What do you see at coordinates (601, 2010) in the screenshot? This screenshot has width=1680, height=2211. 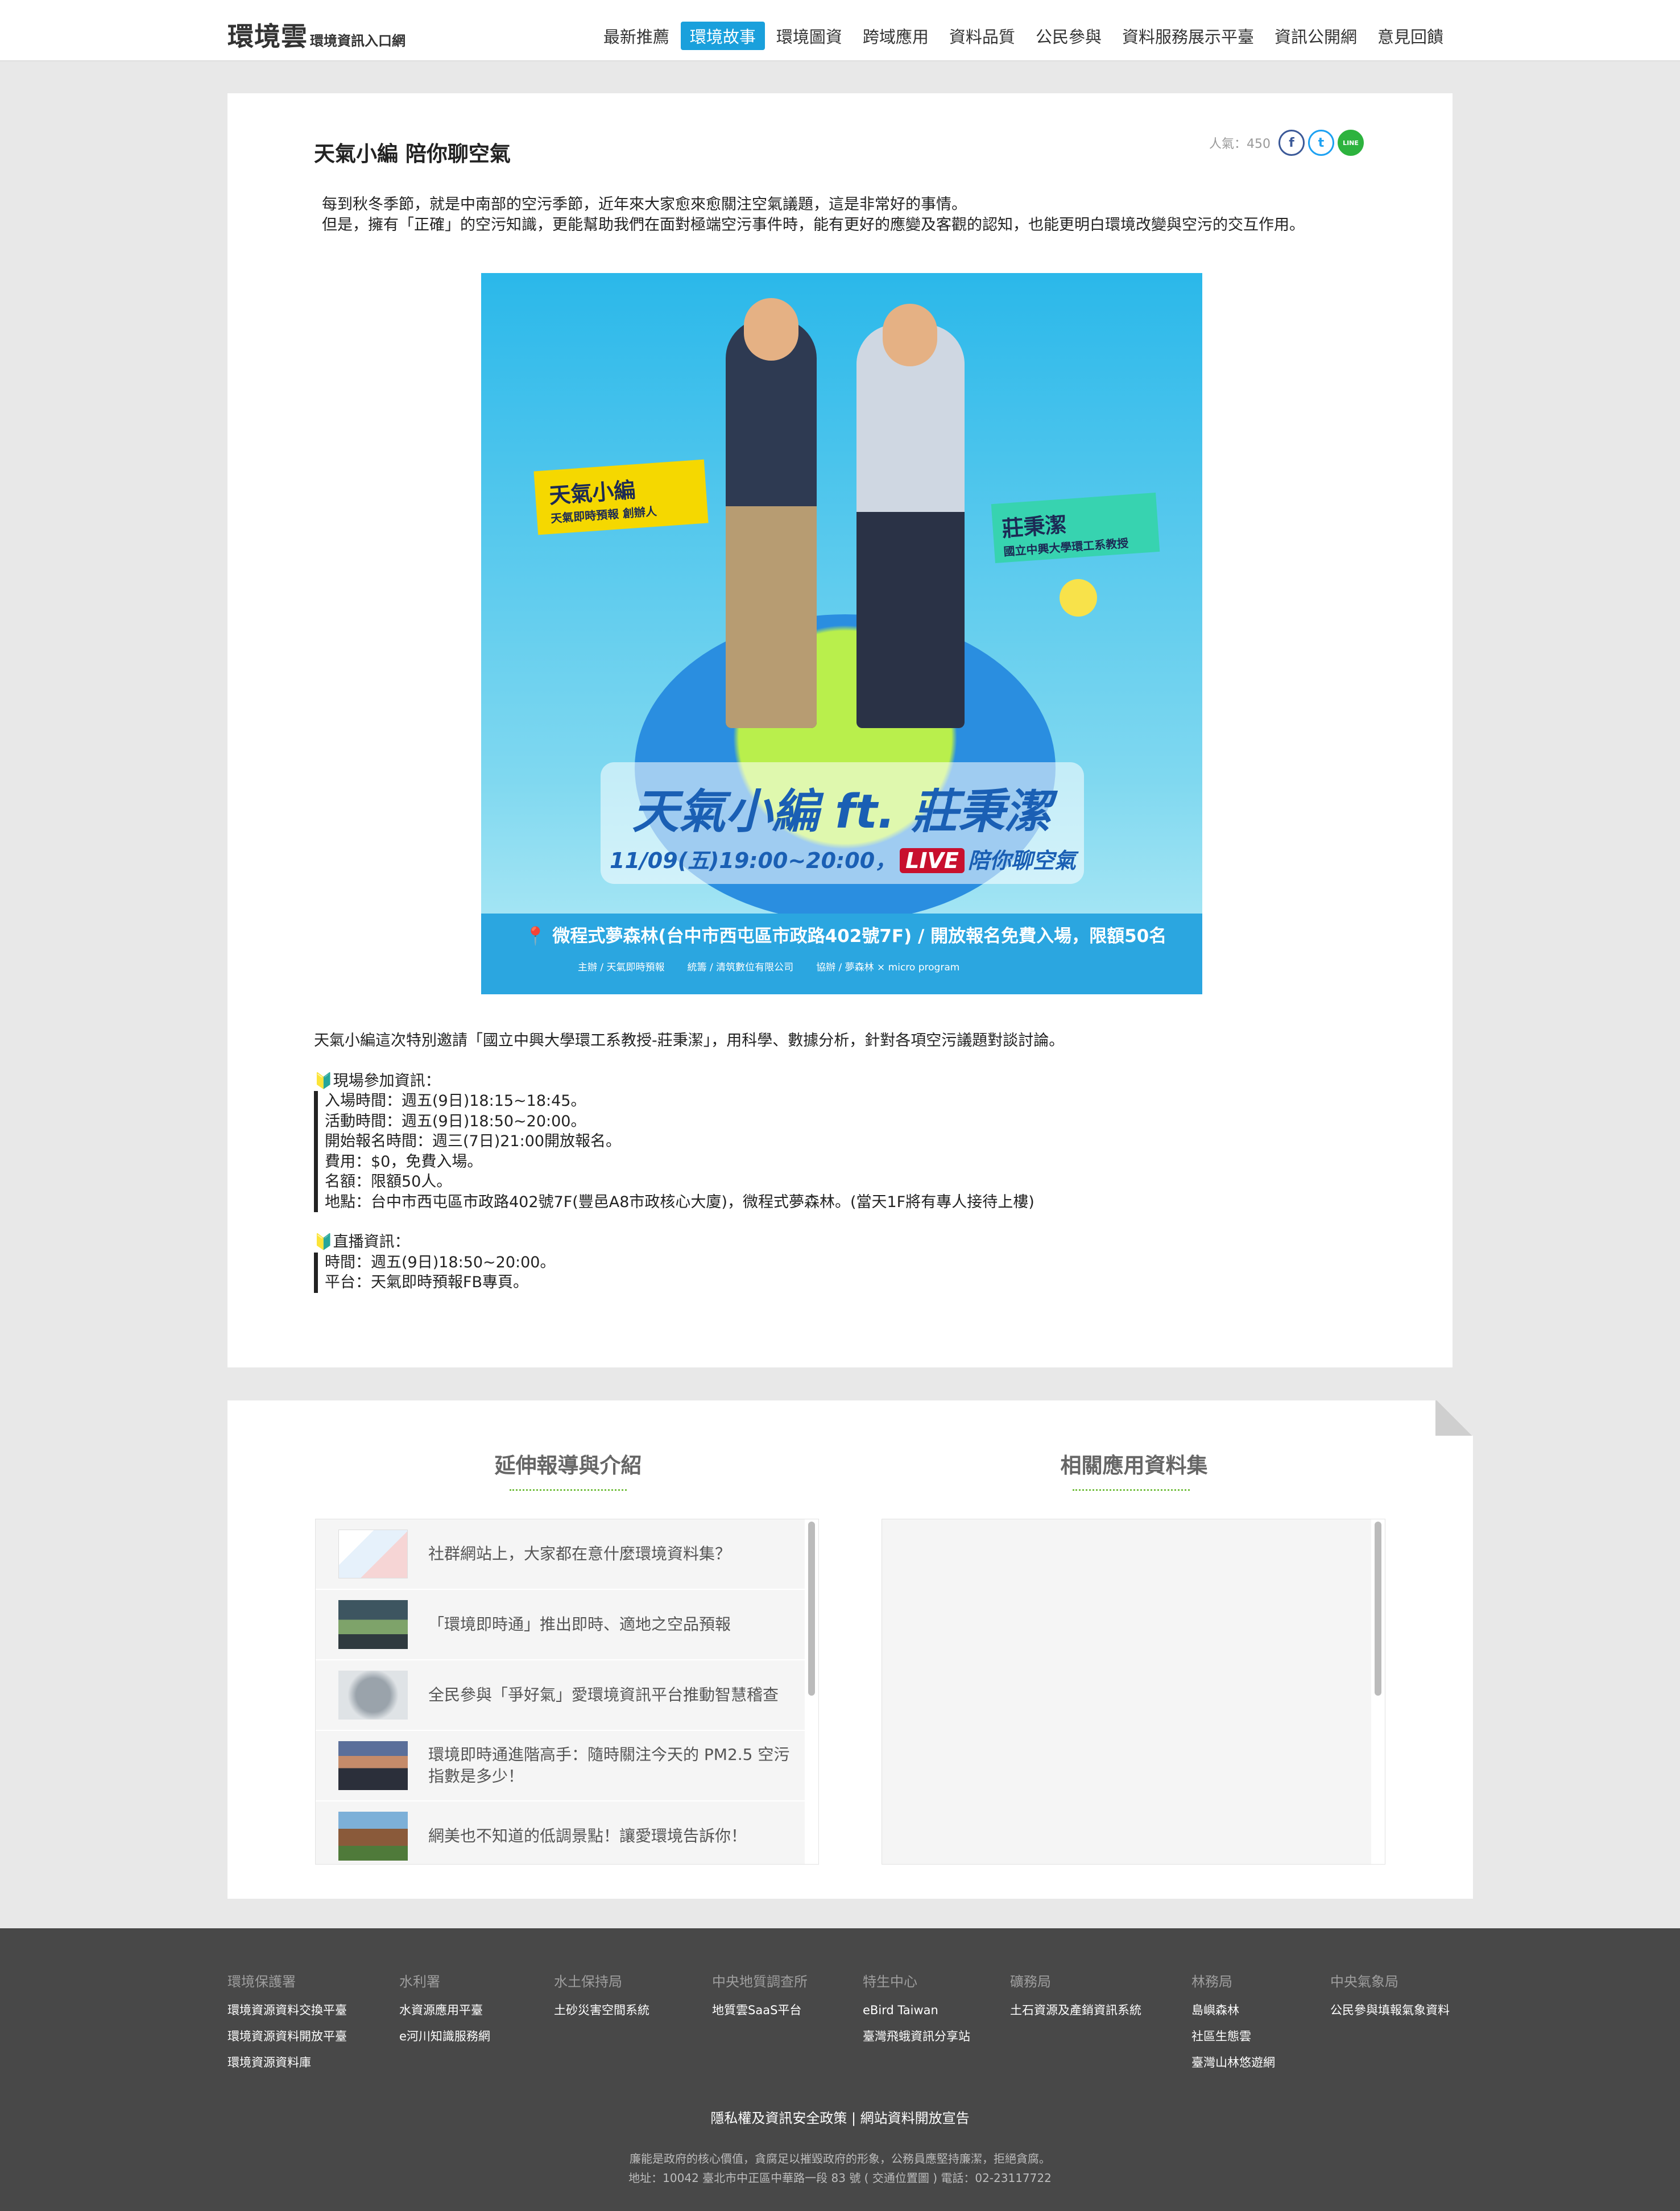 I see `footer-link: 土砂災害空間系統` at bounding box center [601, 2010].